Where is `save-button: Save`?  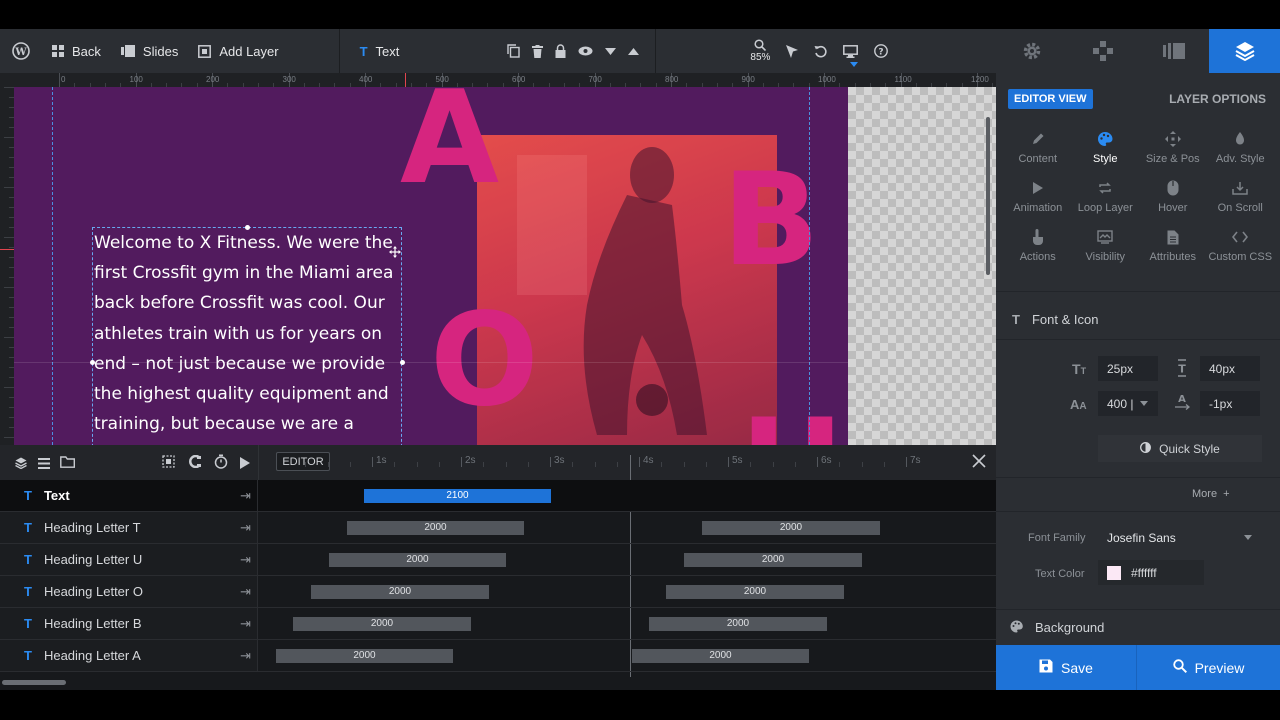
save-button: Save is located at coordinates (1066, 667).